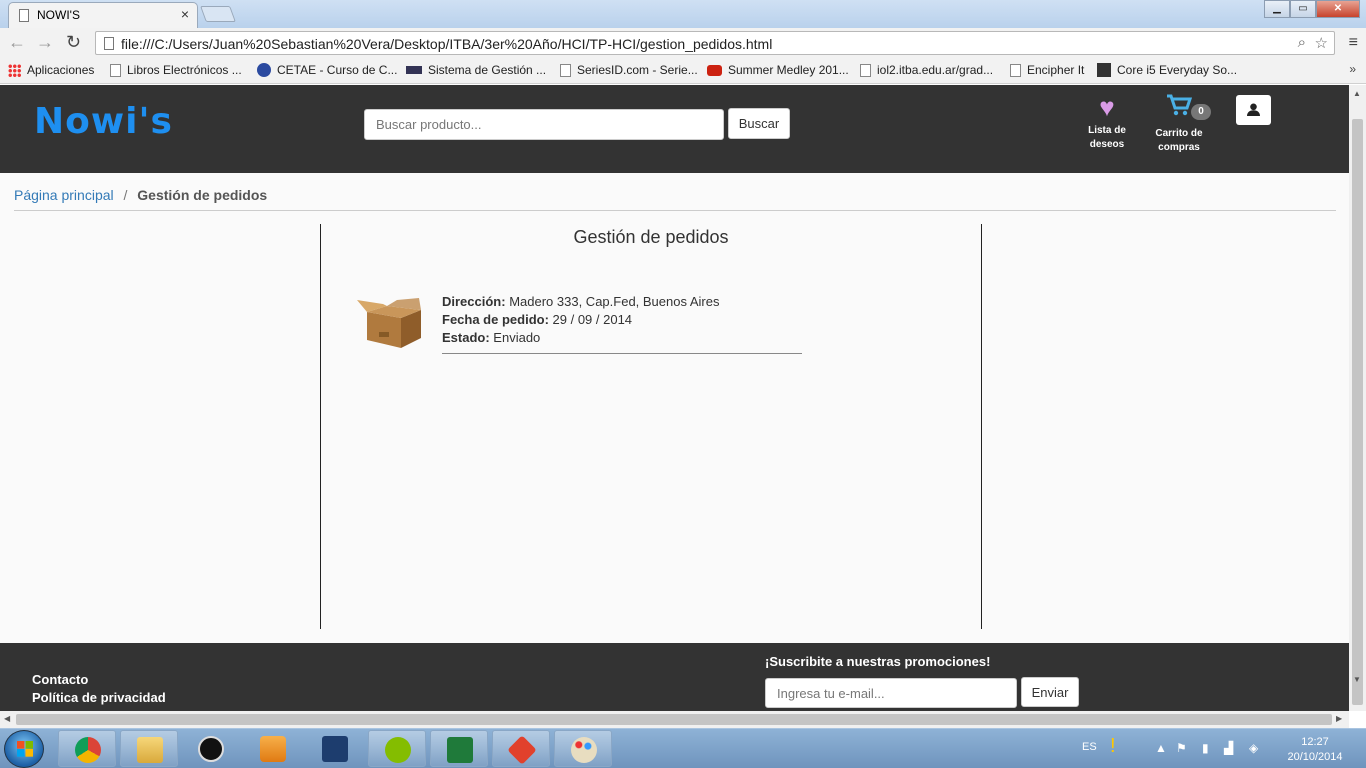  What do you see at coordinates (1357, 93) in the screenshot?
I see `scroll-up-icon: ▲` at bounding box center [1357, 93].